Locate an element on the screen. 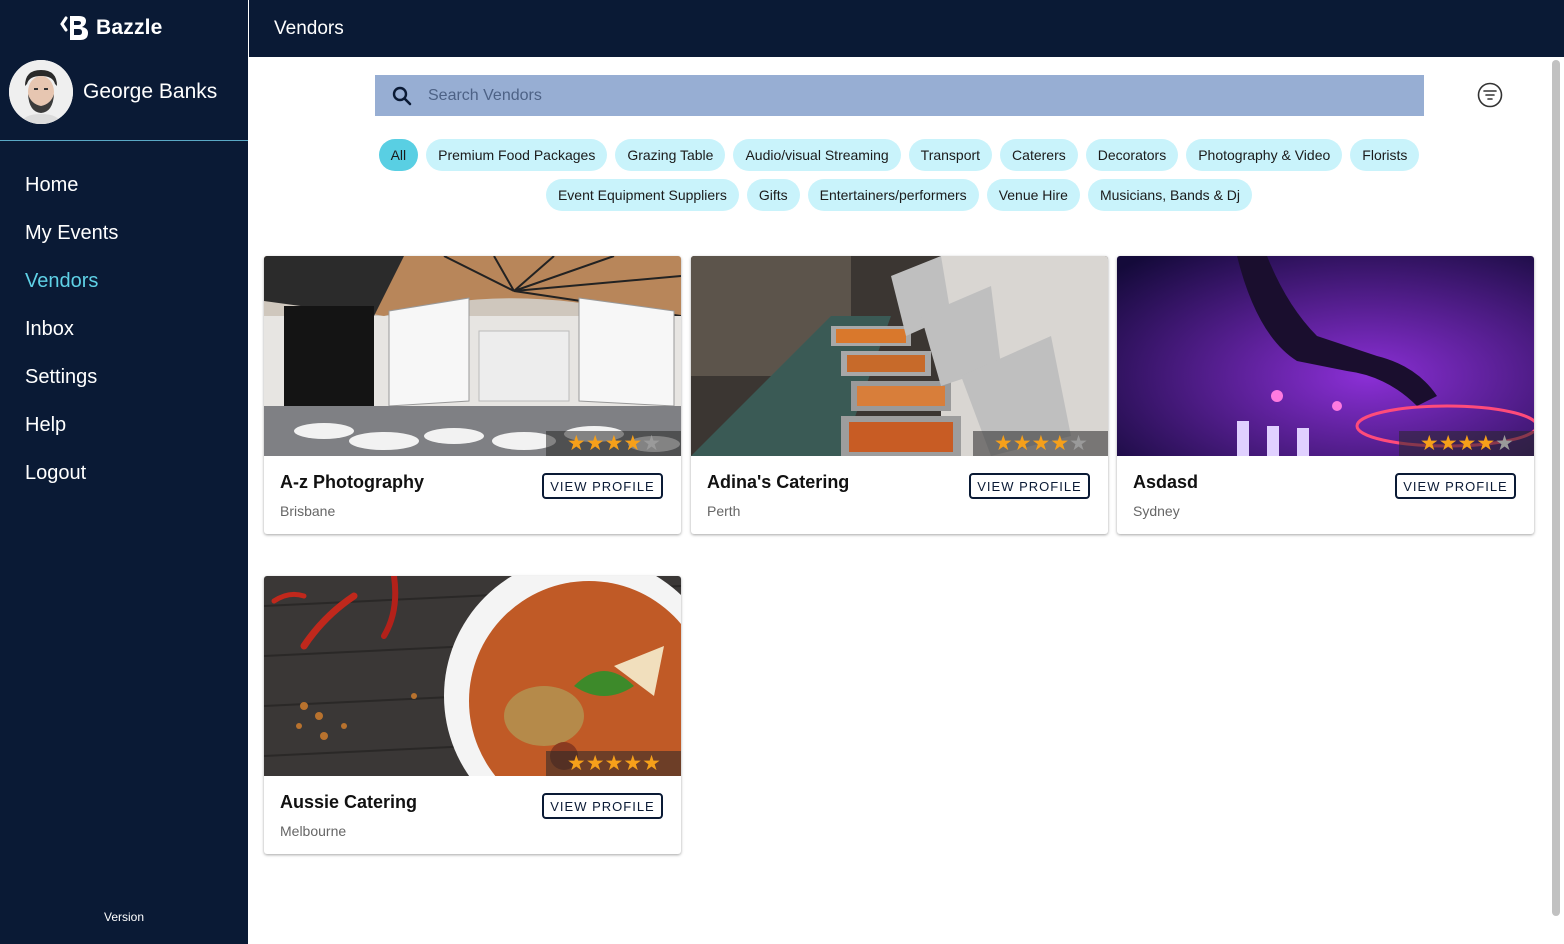  scrollbar is located at coordinates (1556, 488).